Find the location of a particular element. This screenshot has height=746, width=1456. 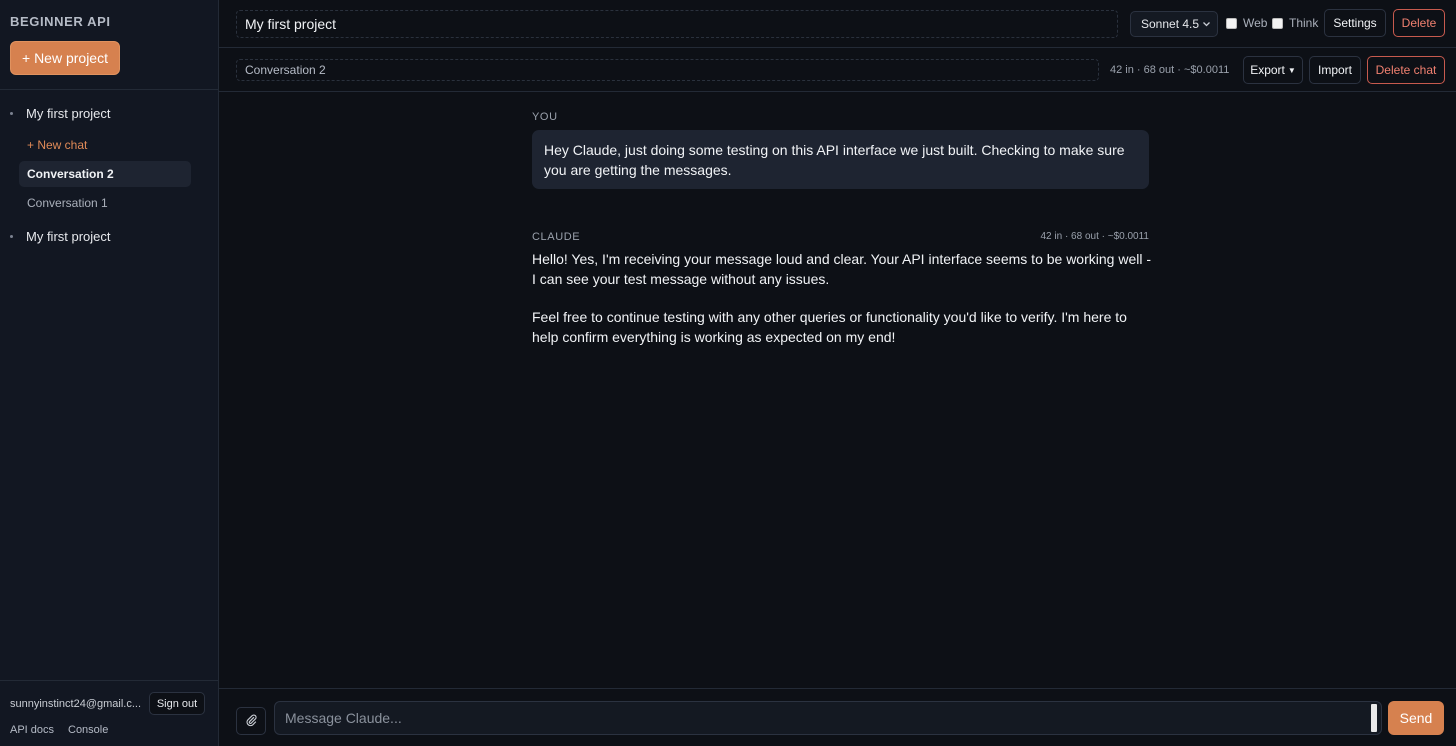

conversation-title: Conversation 2 is located at coordinates (70, 174).